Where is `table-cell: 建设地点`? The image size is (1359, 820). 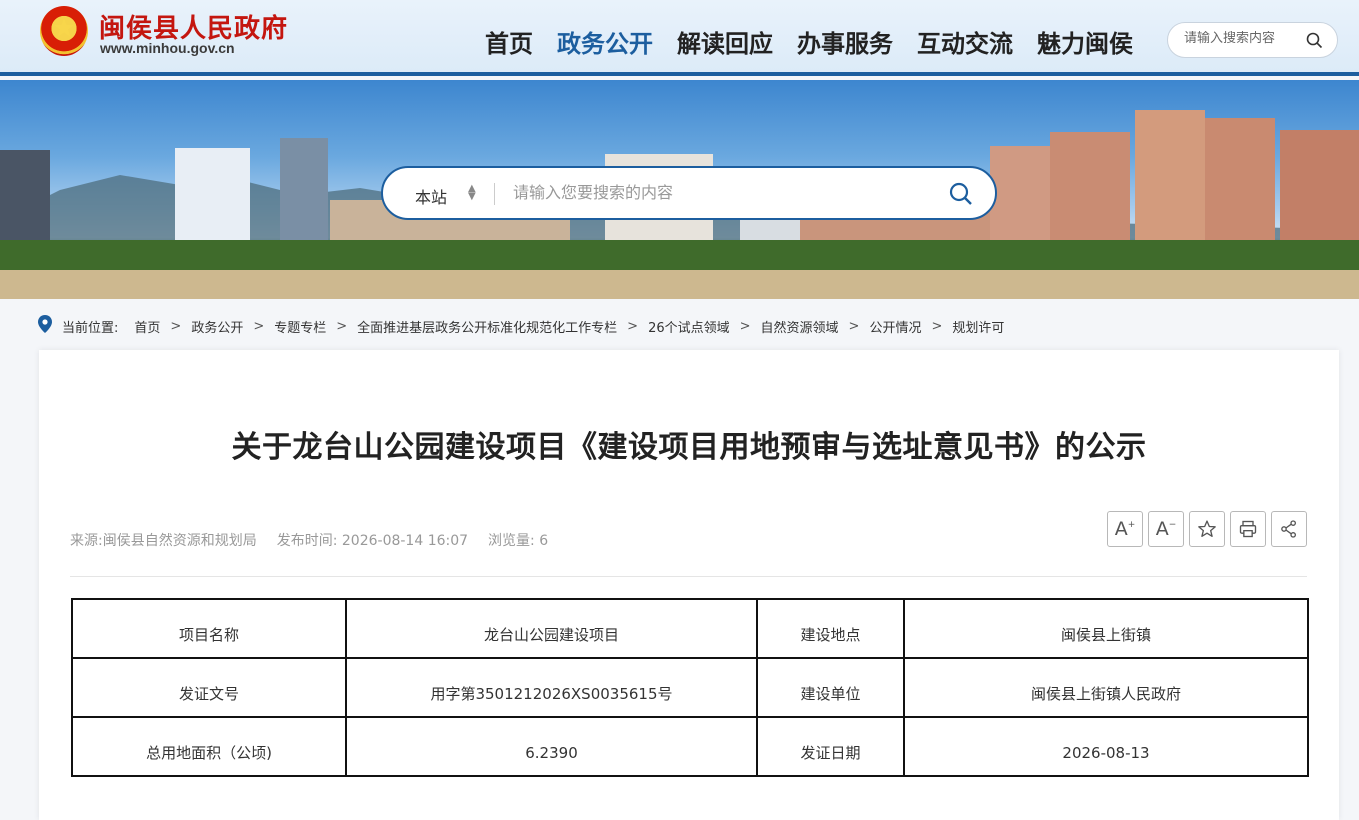 table-cell: 建设地点 is located at coordinates (830, 628).